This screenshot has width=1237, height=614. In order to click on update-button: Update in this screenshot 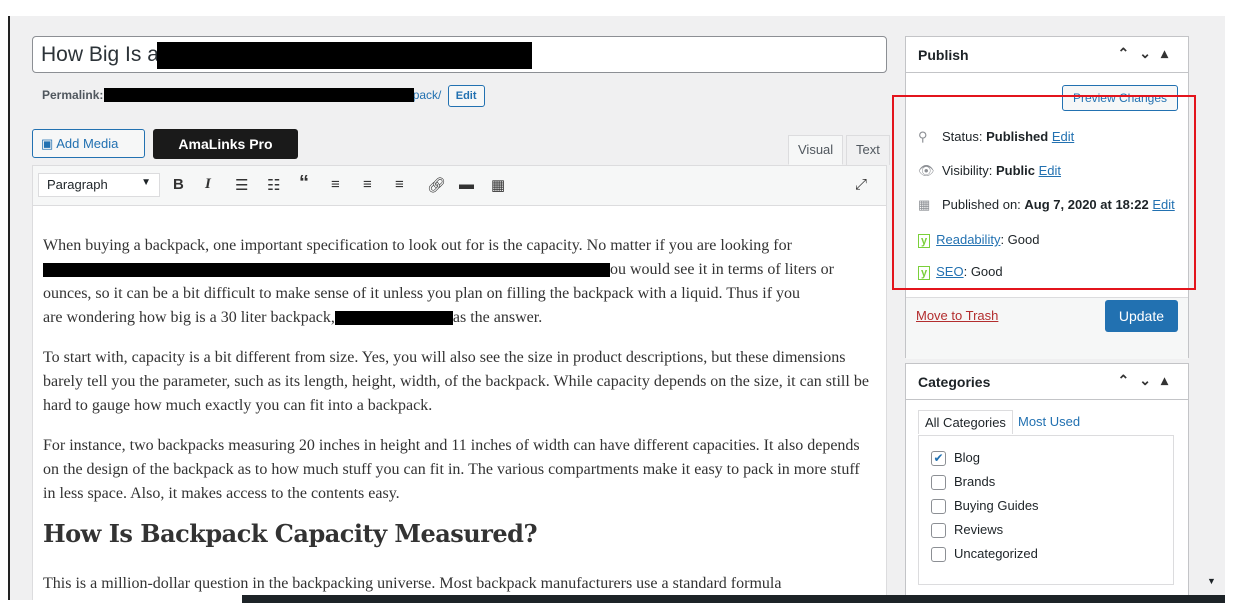, I will do `click(1141, 316)`.